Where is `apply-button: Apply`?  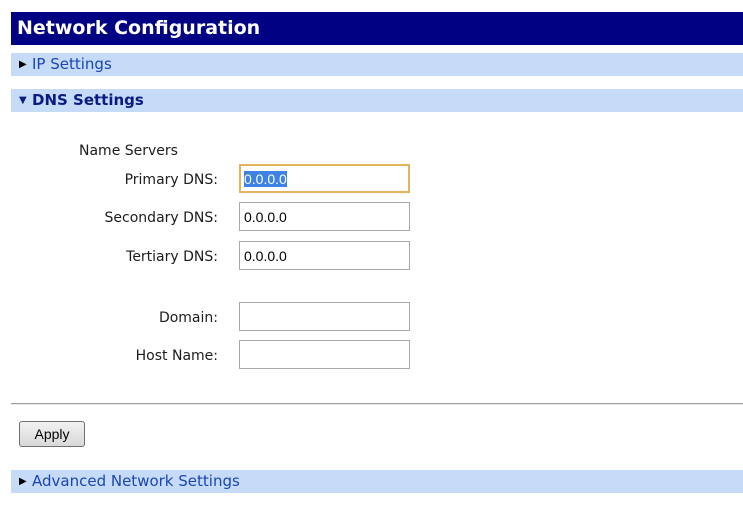
apply-button: Apply is located at coordinates (52, 434).